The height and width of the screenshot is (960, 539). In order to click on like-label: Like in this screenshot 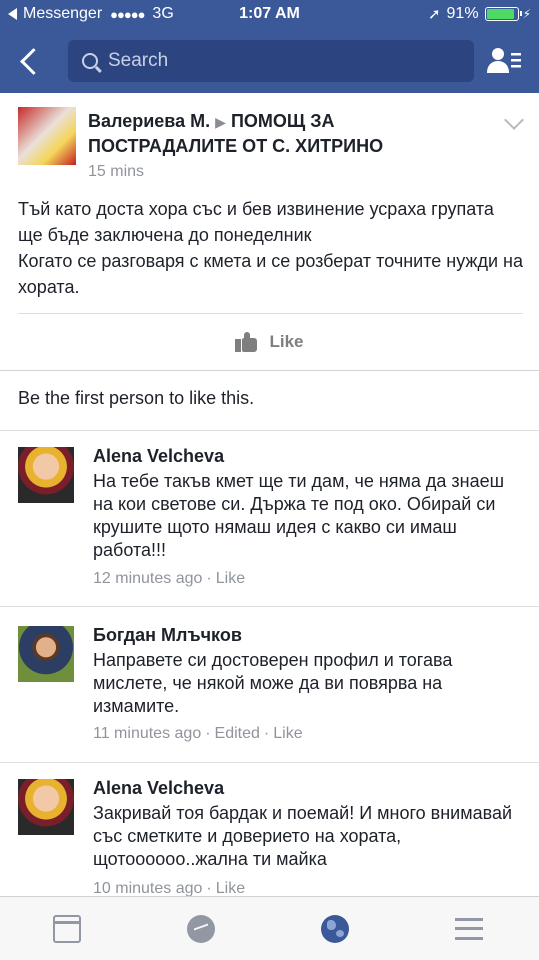, I will do `click(286, 341)`.